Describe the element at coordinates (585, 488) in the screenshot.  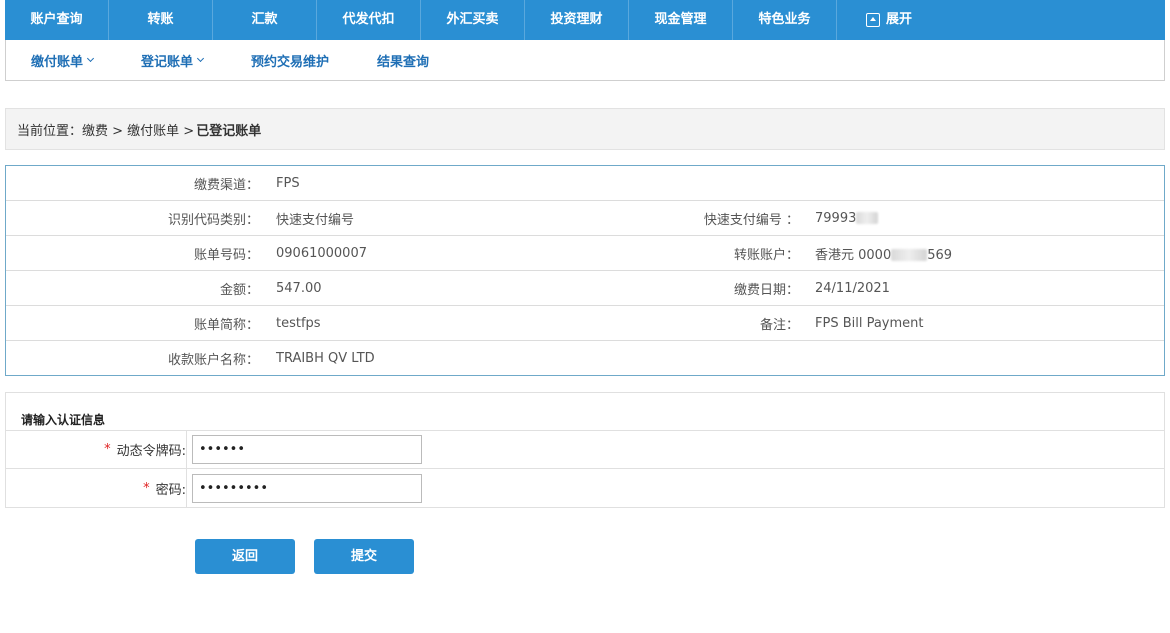
I see `auth-row-password: * 密码:` at that location.